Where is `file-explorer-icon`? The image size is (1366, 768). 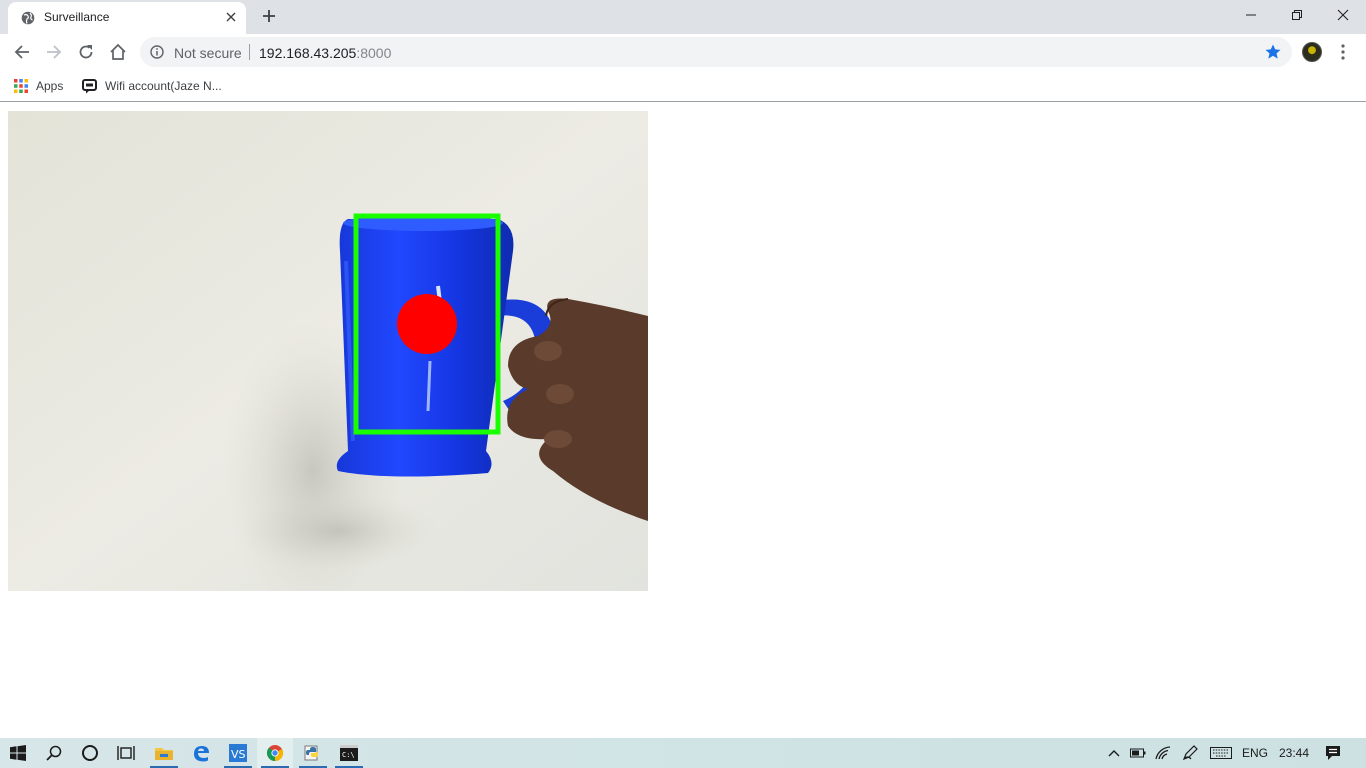 file-explorer-icon is located at coordinates (164, 754).